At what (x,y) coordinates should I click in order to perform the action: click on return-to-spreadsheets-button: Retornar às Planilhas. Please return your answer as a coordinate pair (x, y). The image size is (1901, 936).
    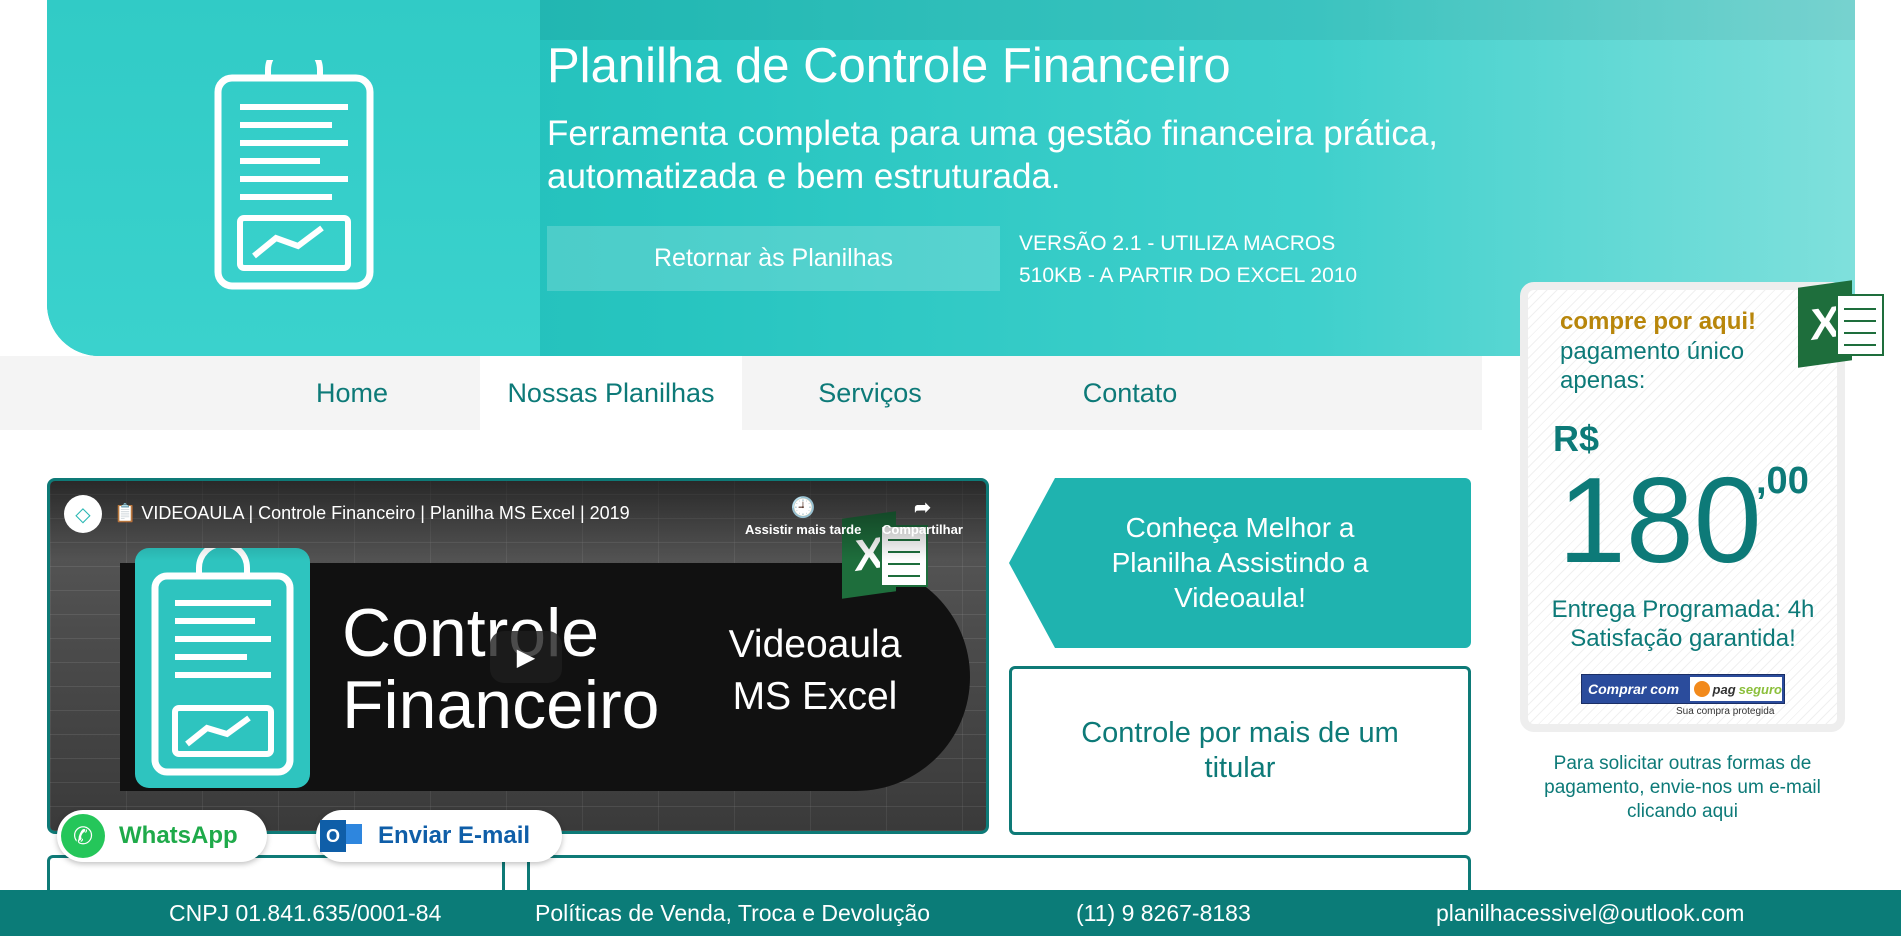
    Looking at the image, I should click on (773, 258).